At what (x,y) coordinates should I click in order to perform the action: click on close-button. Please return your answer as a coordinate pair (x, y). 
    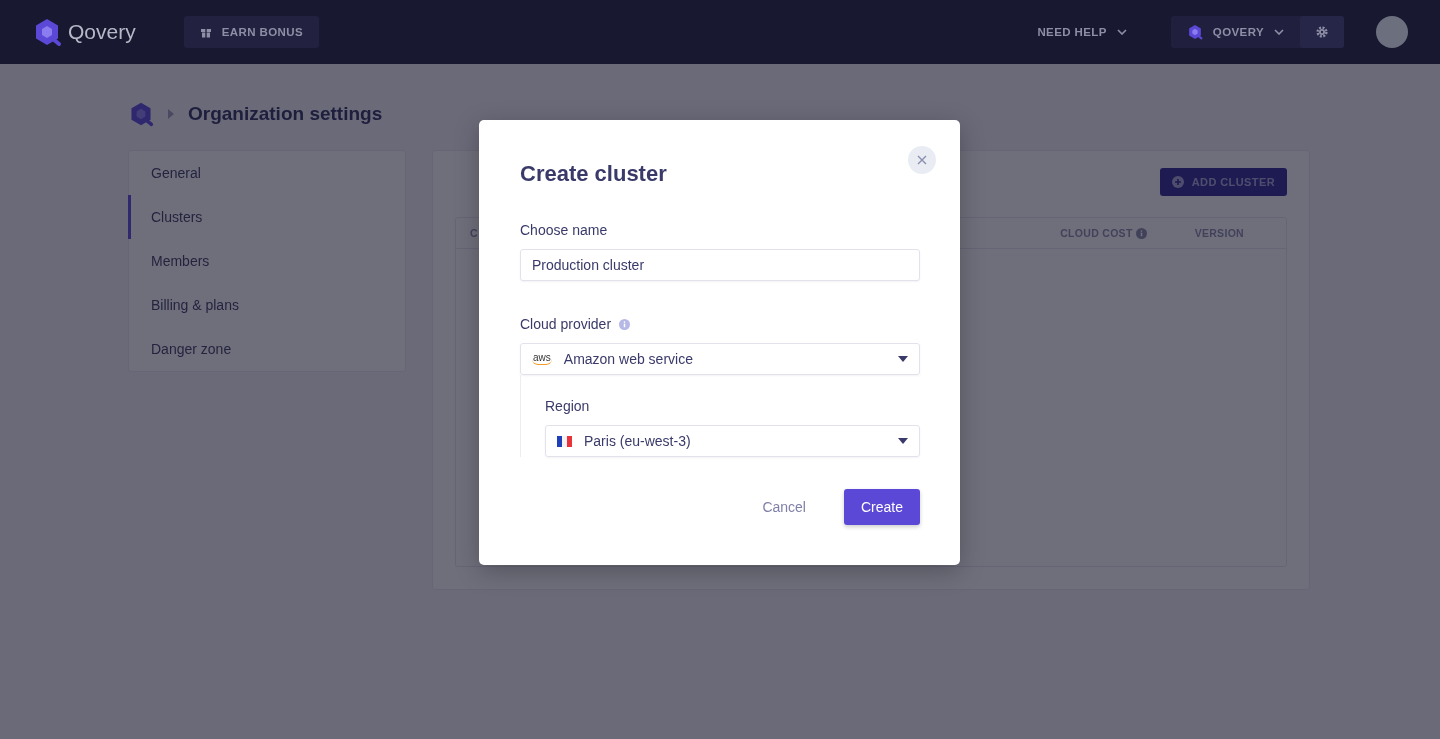
    Looking at the image, I should click on (922, 160).